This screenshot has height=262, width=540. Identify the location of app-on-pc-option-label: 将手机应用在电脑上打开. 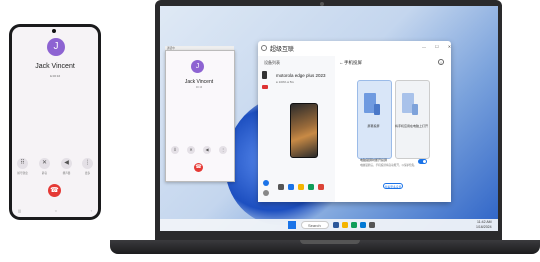
(412, 126).